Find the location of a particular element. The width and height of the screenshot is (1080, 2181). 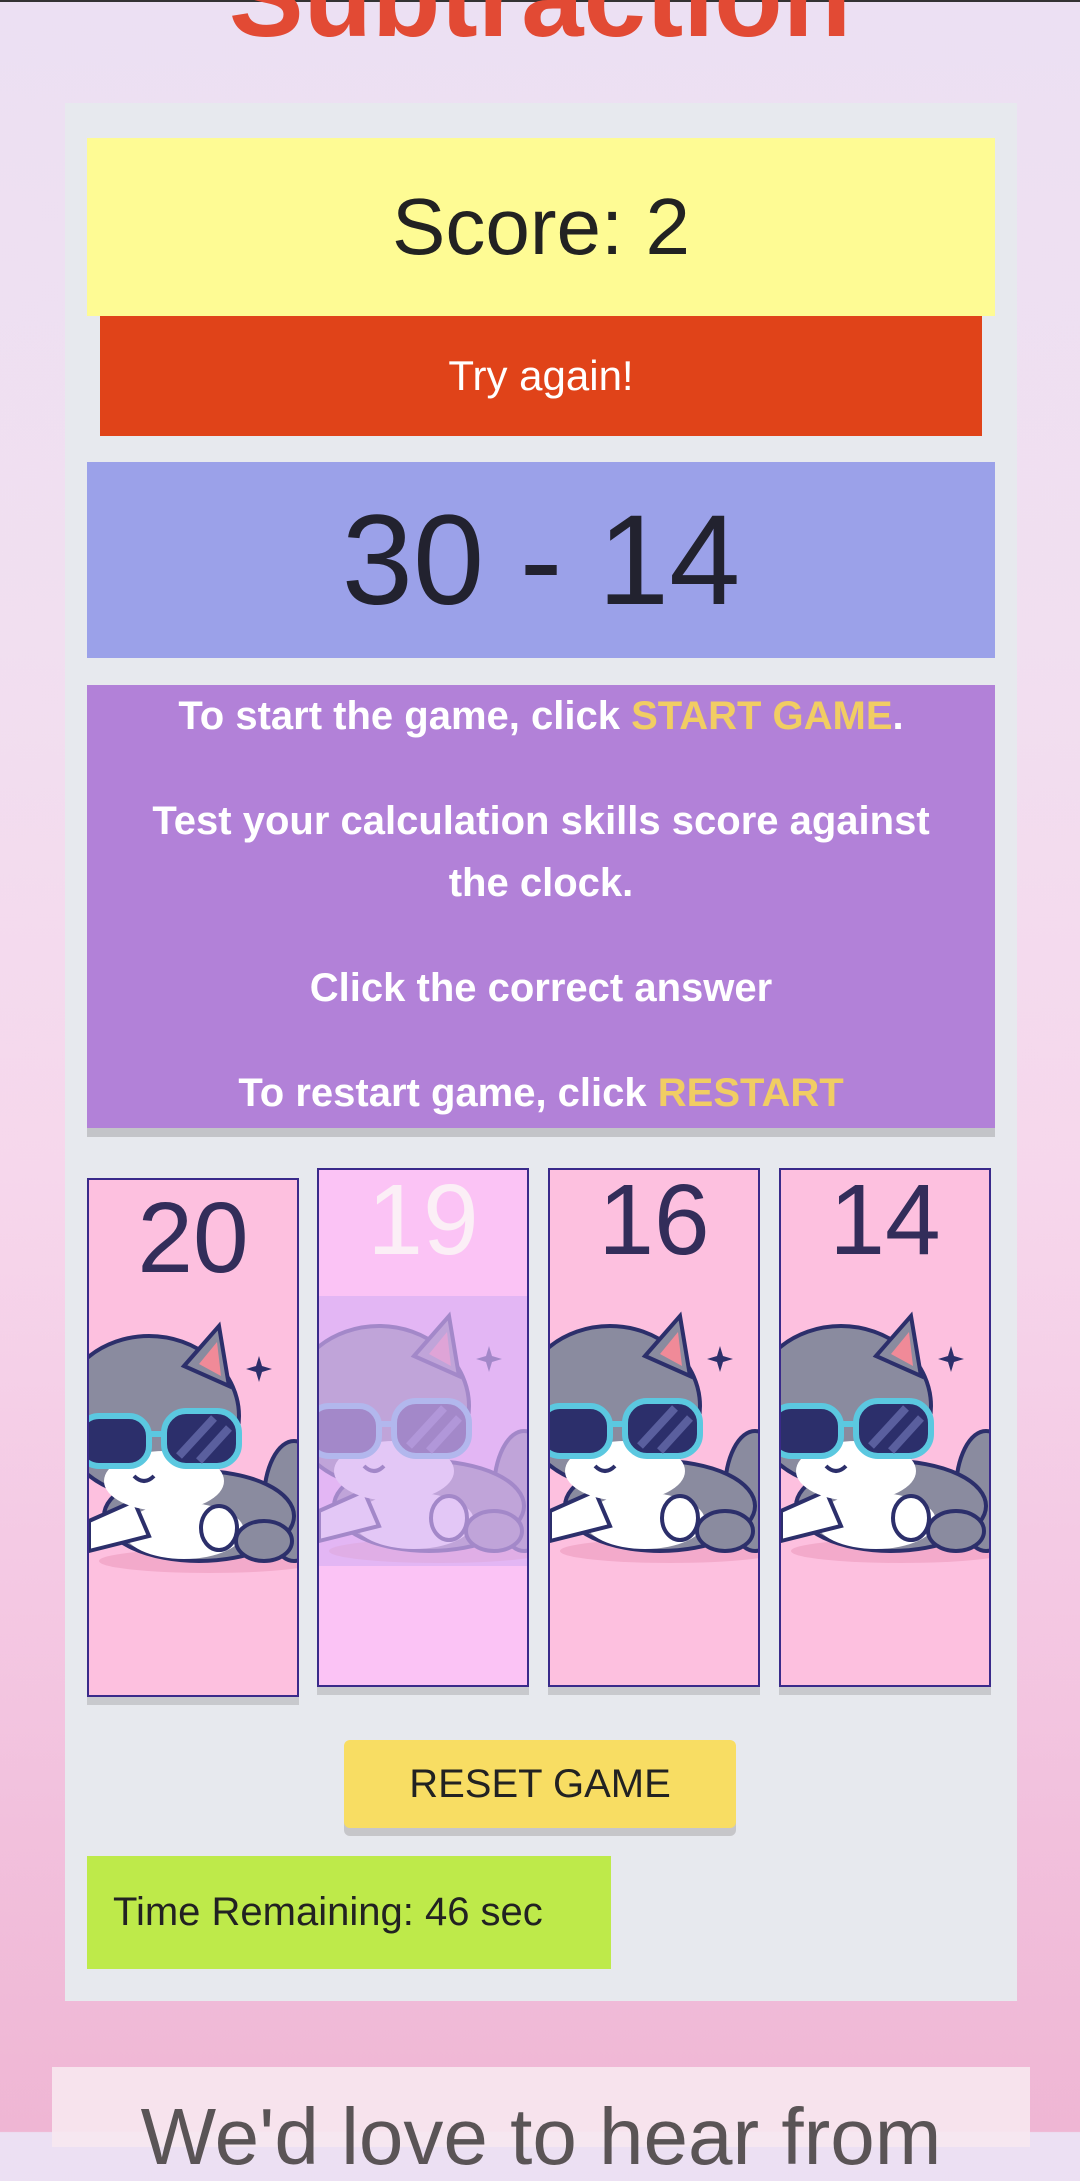

reset-game-button: RESET GAME is located at coordinates (540, 1784).